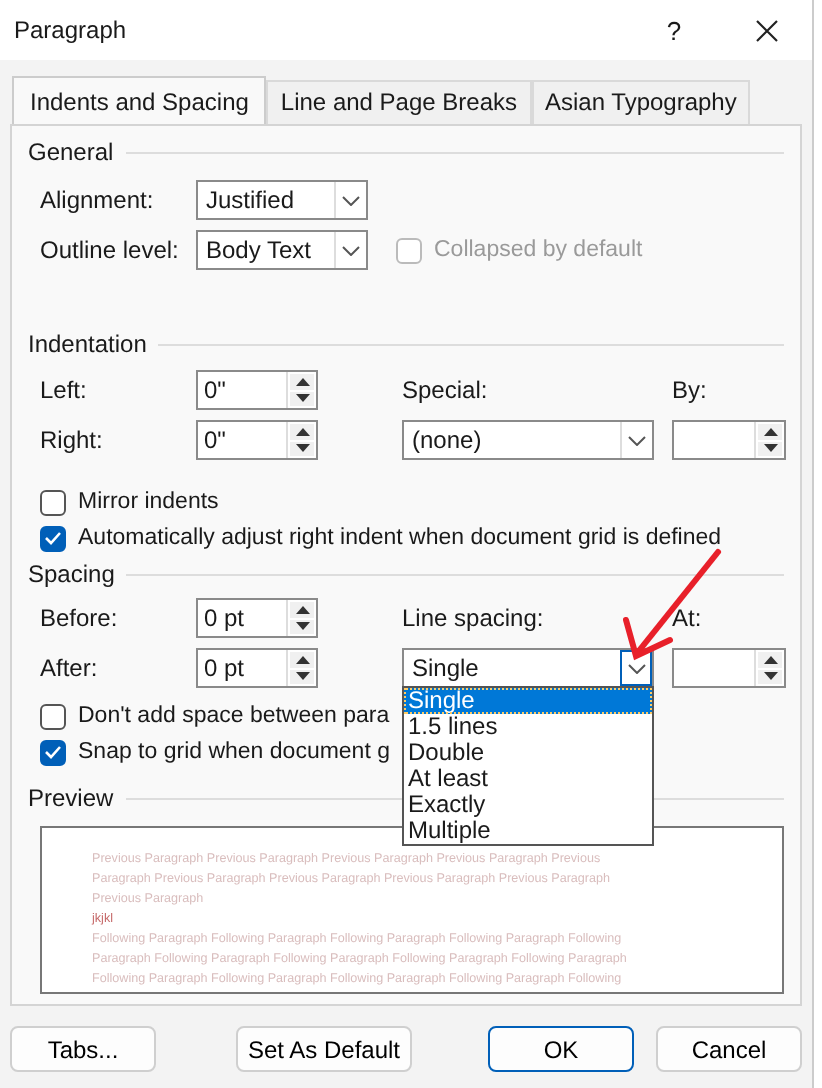 The width and height of the screenshot is (822, 1088). Describe the element at coordinates (80, 618) in the screenshot. I see `field-label: Before:` at that location.